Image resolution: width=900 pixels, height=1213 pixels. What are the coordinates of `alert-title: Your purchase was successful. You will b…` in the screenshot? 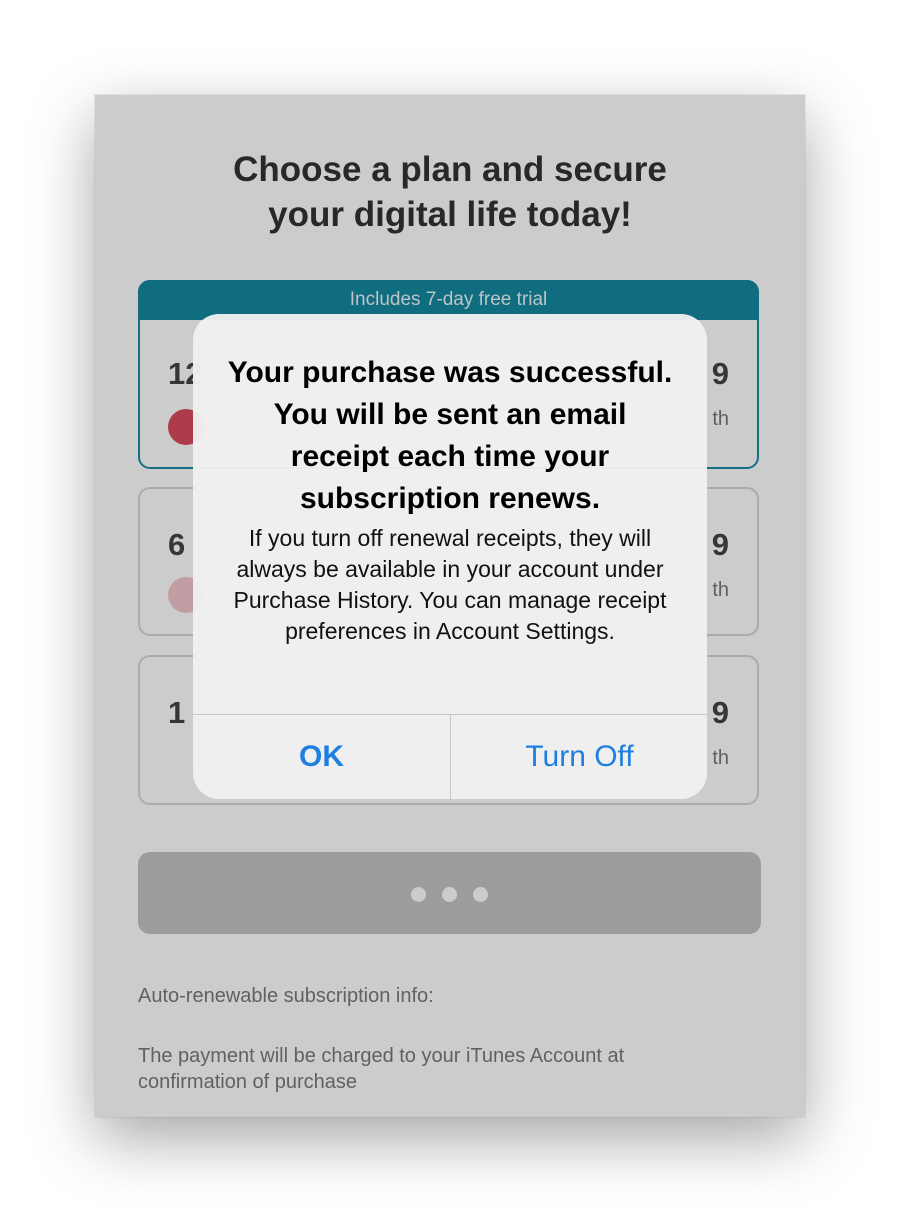 It's located at (450, 435).